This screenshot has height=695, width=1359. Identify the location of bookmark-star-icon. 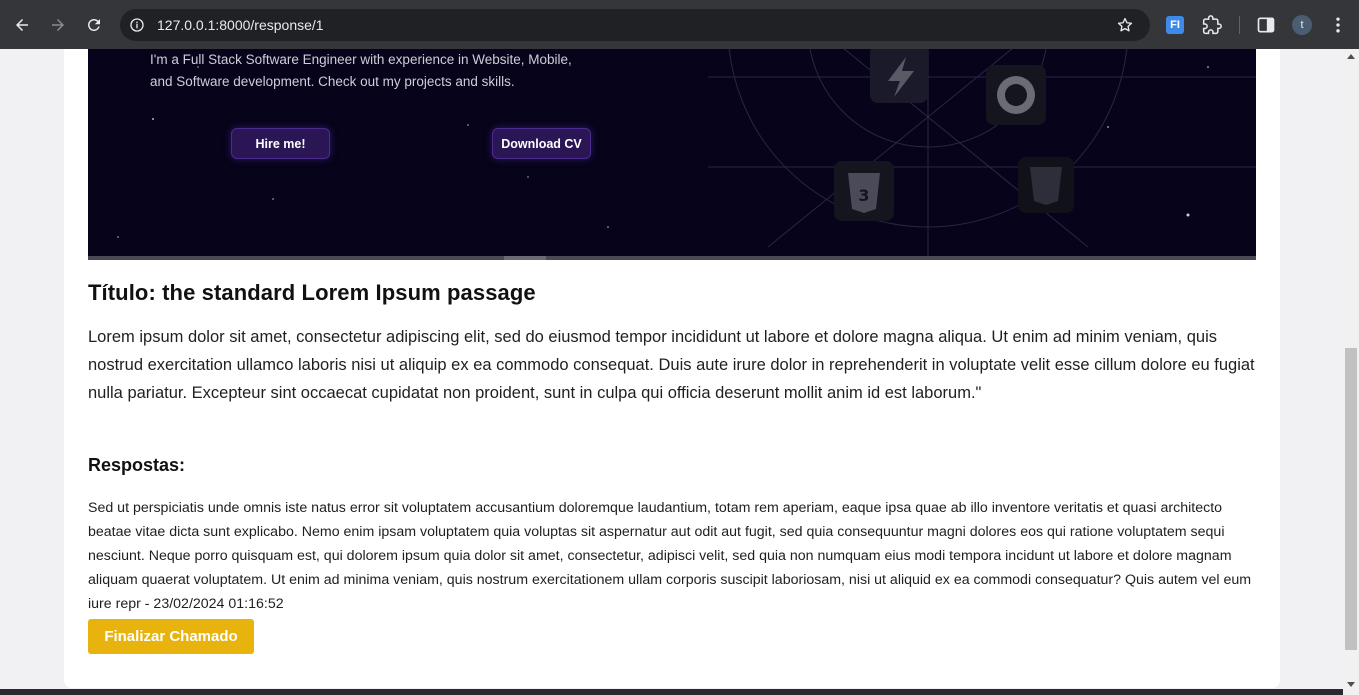
(1125, 25).